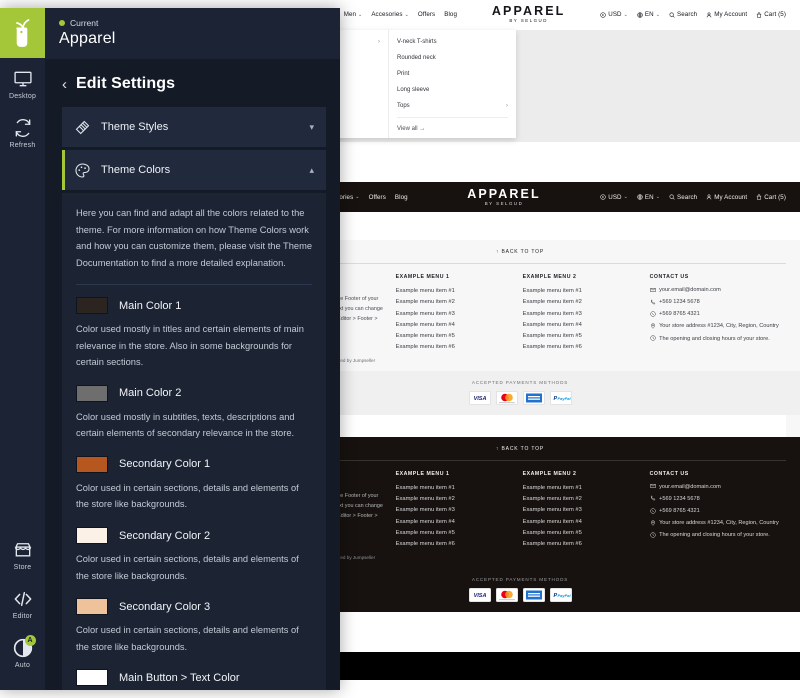  I want to click on brand-logo: APPAREL BY SELGUD, so click(528, 14).